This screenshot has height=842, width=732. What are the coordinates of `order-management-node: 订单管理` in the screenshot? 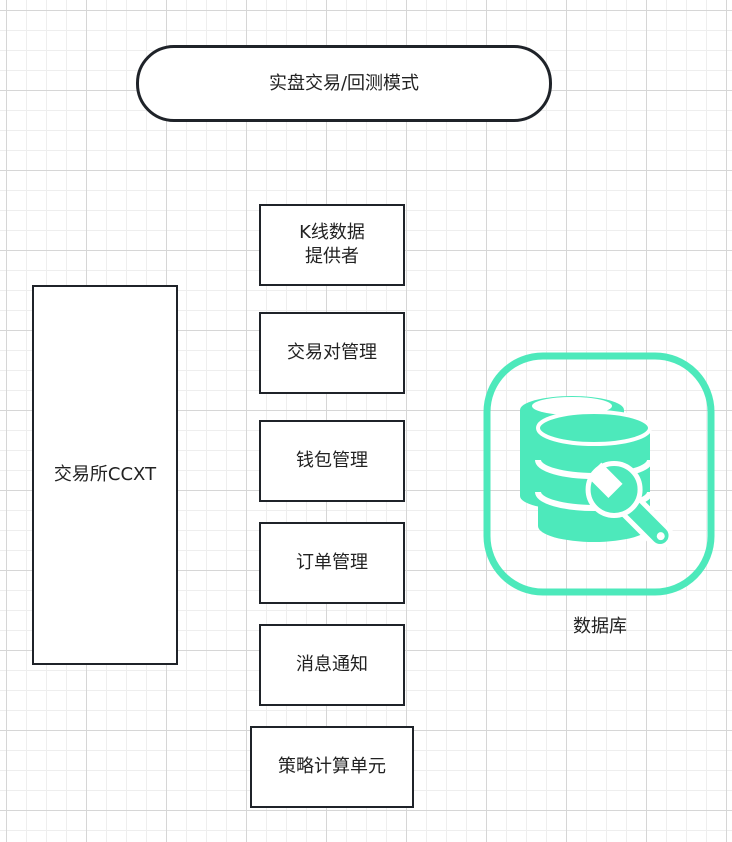 It's located at (332, 563).